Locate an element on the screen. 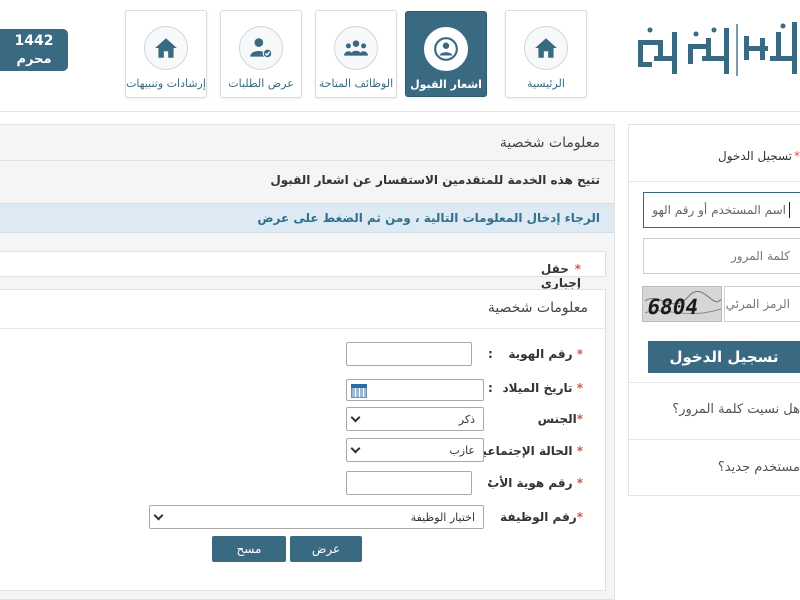  nav-guidelines-label: إرشادات وتنبيهات is located at coordinates (166, 83).